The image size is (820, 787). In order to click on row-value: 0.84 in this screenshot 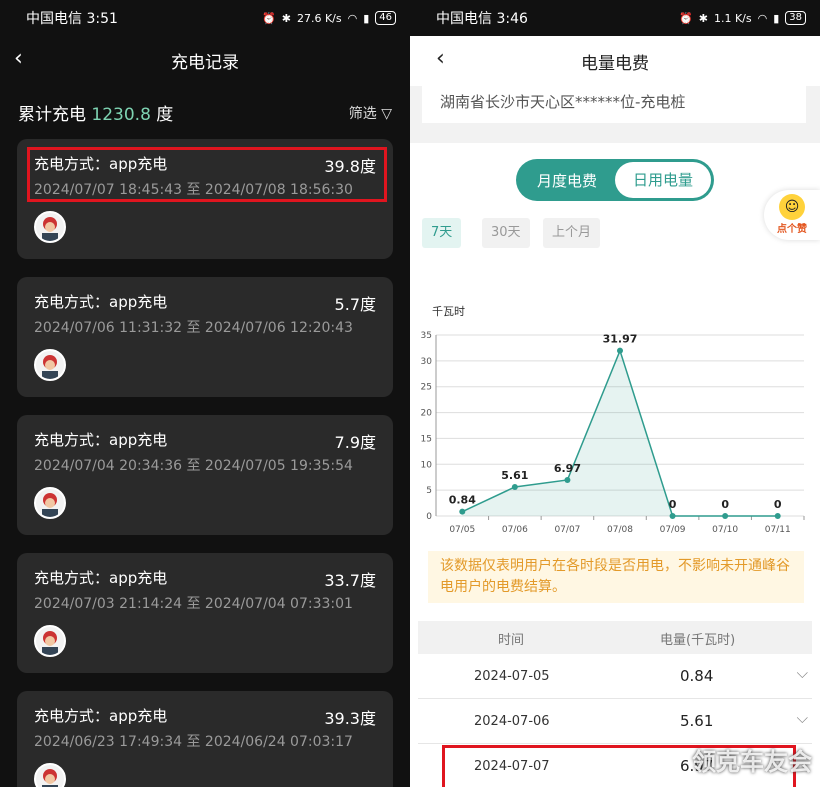, I will do `click(697, 676)`.